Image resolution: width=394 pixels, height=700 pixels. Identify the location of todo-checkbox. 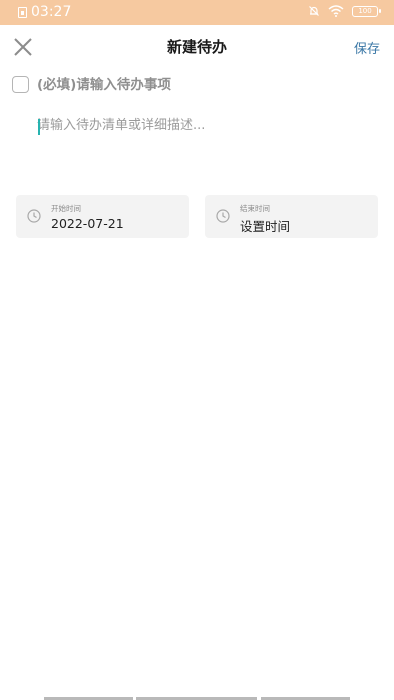
(20, 84).